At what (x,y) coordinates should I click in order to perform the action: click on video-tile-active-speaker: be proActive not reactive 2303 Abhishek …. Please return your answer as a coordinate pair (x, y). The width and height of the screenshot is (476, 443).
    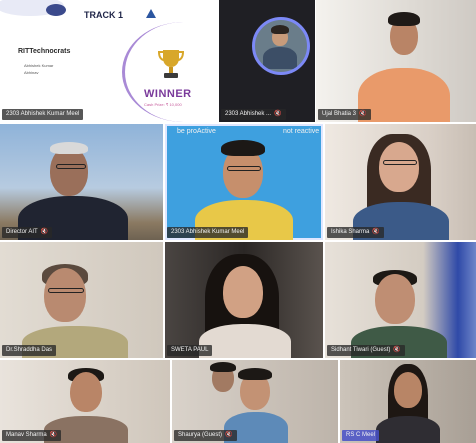
    Looking at the image, I should click on (244, 182).